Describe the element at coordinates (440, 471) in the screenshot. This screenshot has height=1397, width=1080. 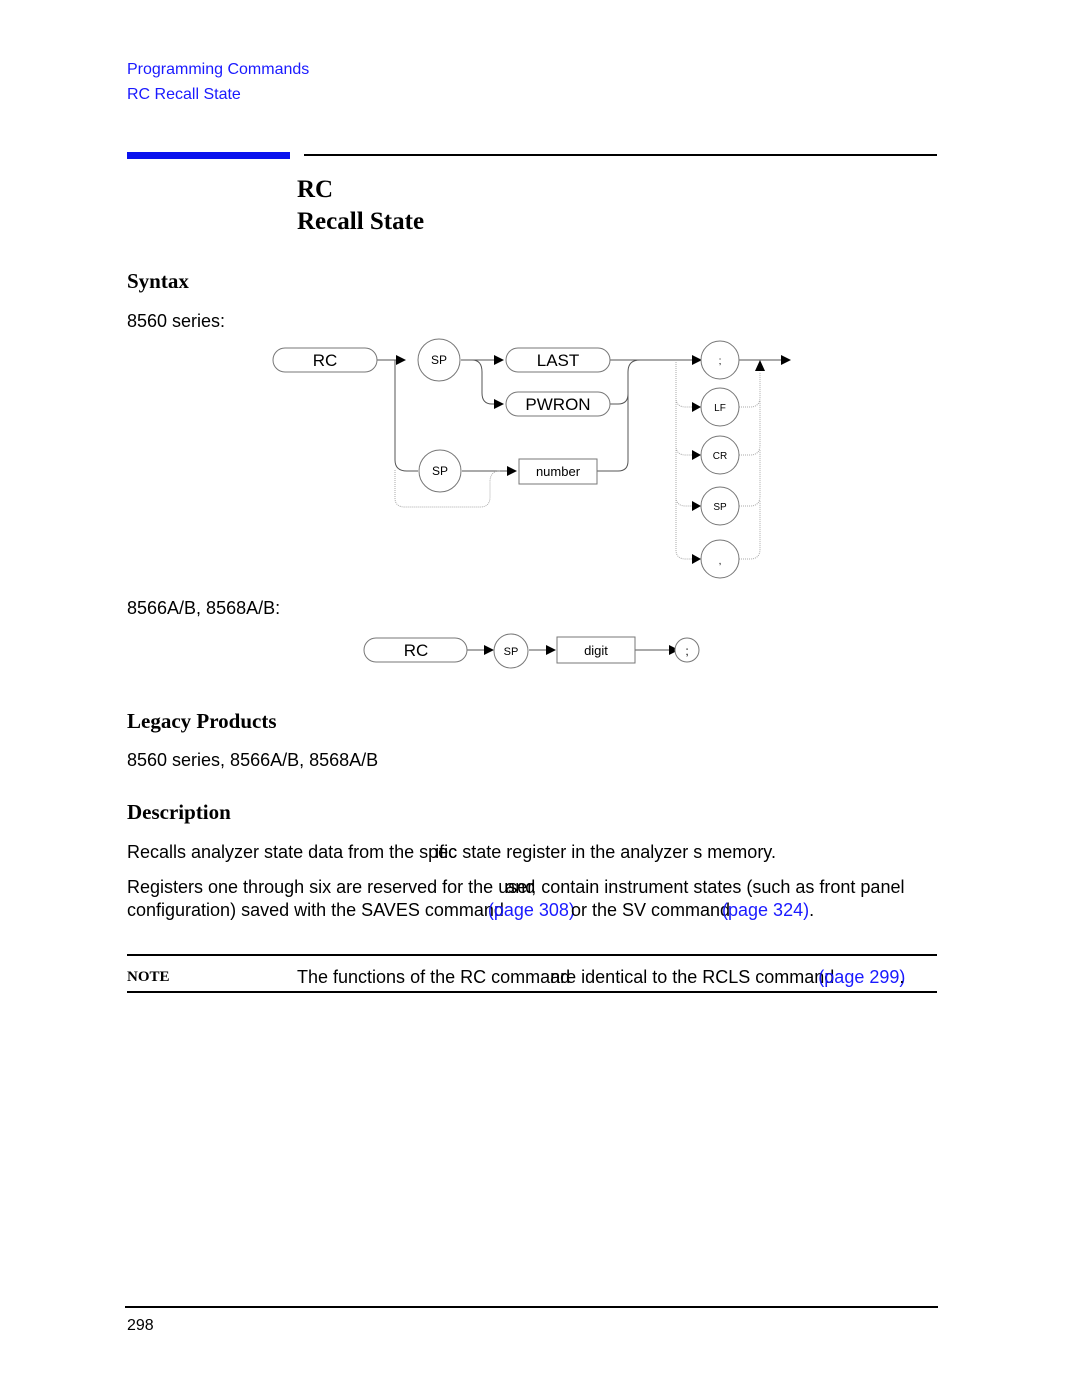
I see `node-sp2-label: SP` at that location.